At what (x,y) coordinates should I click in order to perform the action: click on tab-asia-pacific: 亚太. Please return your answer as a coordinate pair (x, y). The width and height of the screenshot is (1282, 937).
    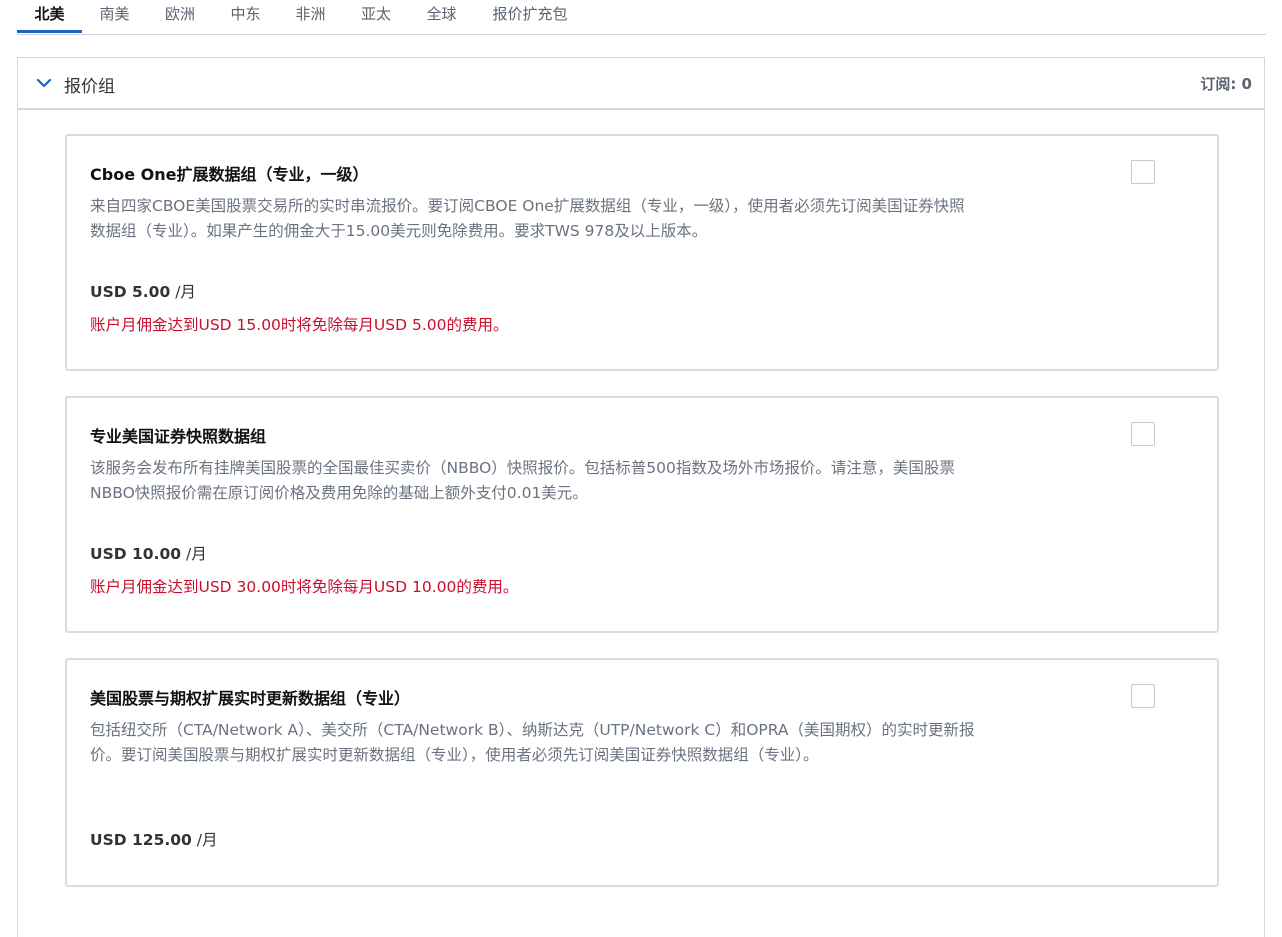
    Looking at the image, I should click on (376, 18).